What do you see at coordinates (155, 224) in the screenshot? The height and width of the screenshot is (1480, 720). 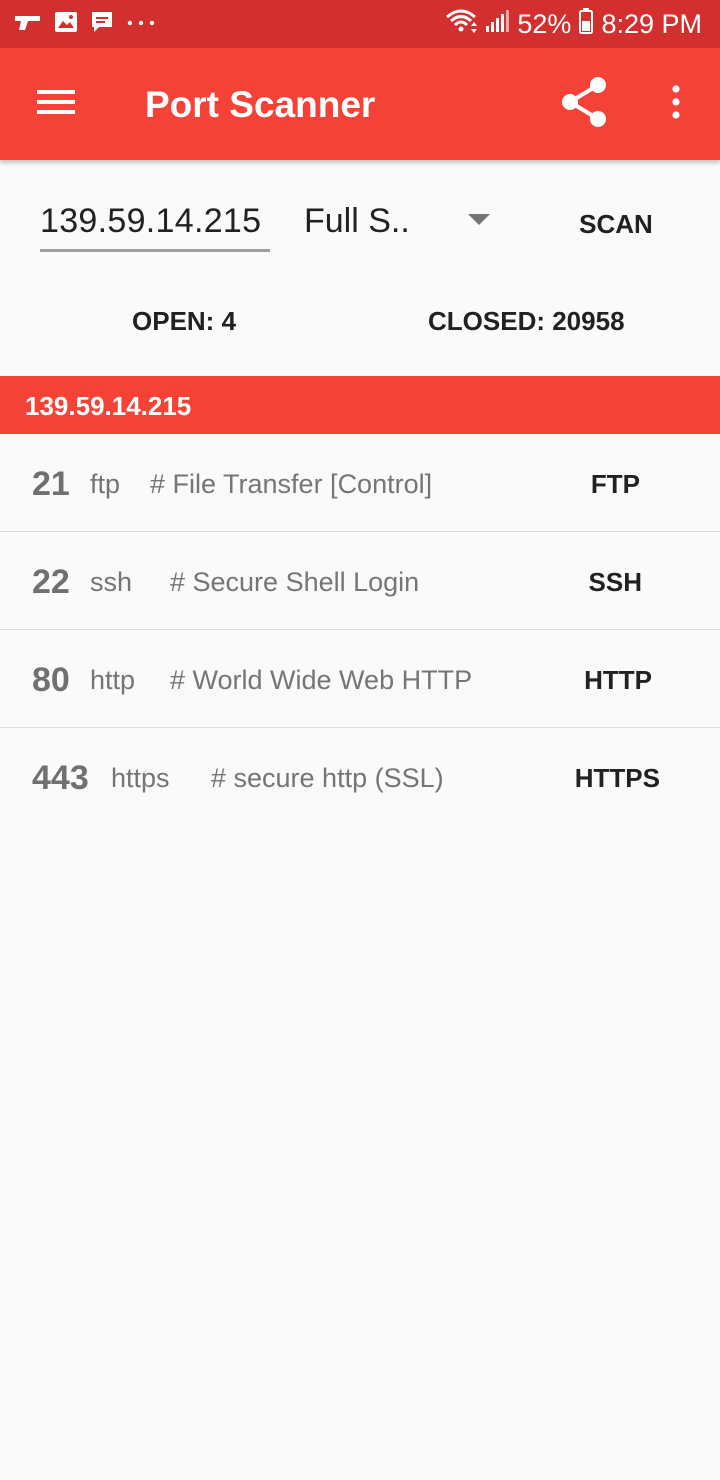 I see `host-input: 139.59.14.215` at bounding box center [155, 224].